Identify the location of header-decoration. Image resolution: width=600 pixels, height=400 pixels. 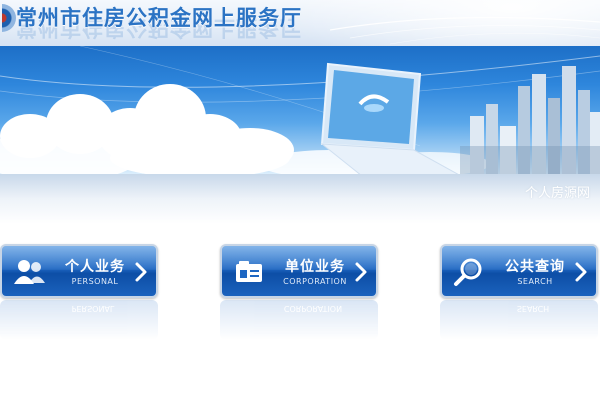
(465, 30).